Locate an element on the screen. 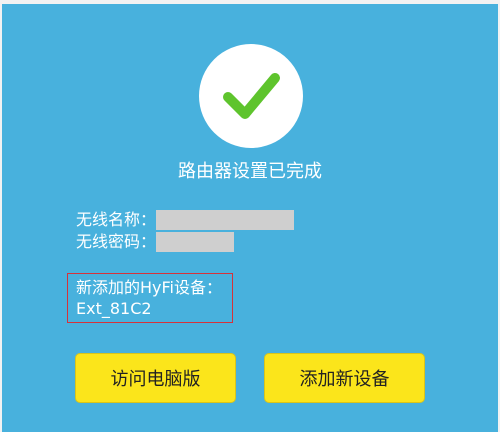 This screenshot has width=500, height=432. wireless-password-row: 无线密码： is located at coordinates (155, 242).